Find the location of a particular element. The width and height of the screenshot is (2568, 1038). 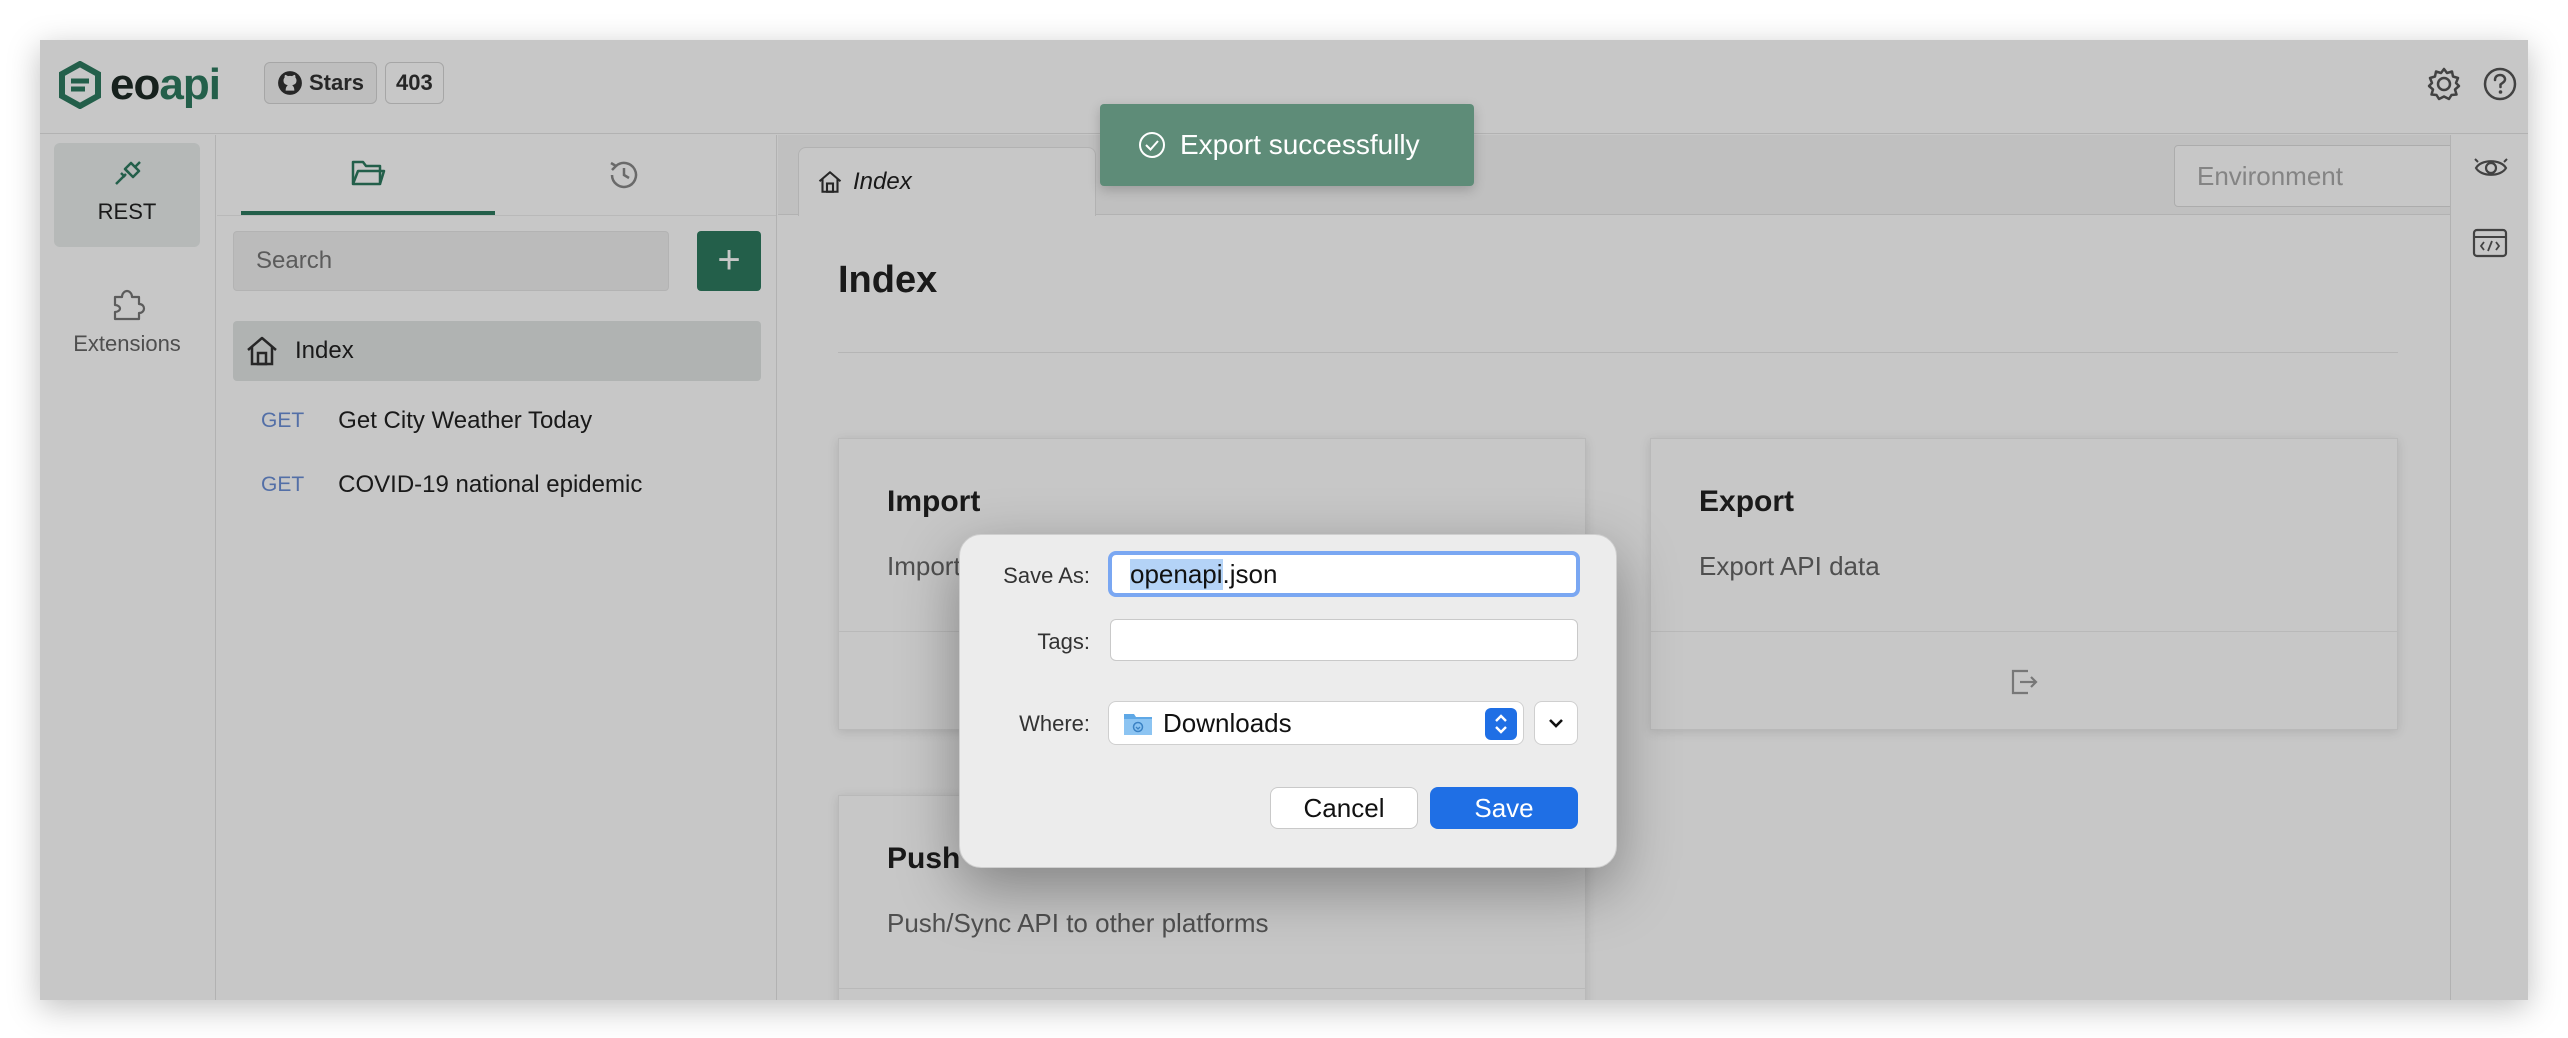

save-as-label: Save As: is located at coordinates (1046, 575).